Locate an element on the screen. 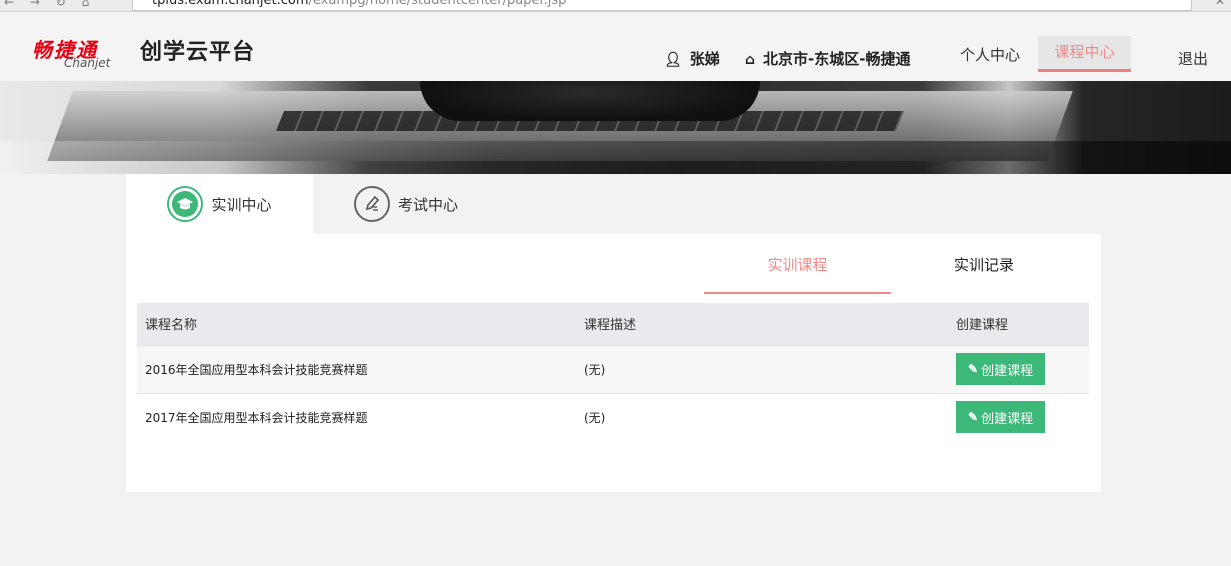 The image size is (1231, 566). location-info: ⌂ 北京市-东城区-畅捷通 is located at coordinates (827, 58).